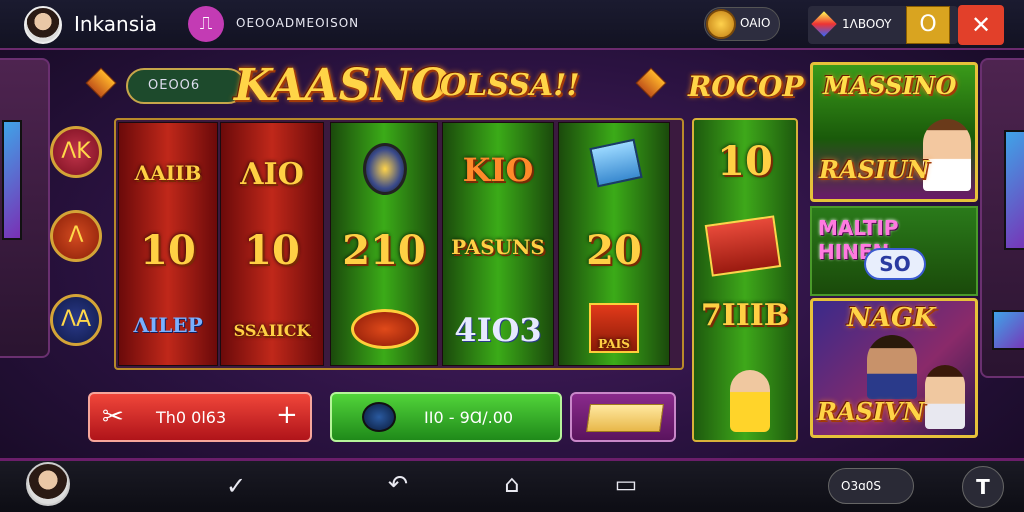  Describe the element at coordinates (498, 247) in the screenshot. I see `reel-symbol: PASUNS` at that location.